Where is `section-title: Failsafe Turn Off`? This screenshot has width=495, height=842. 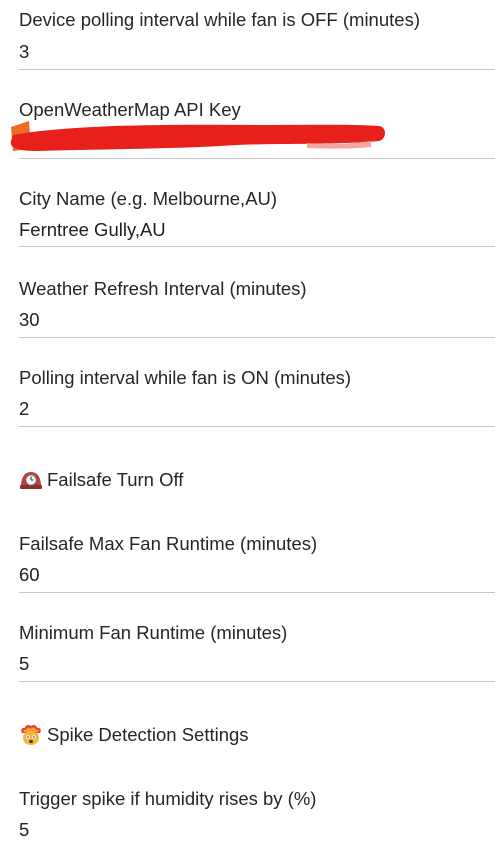
section-title: Failsafe Turn Off is located at coordinates (115, 479).